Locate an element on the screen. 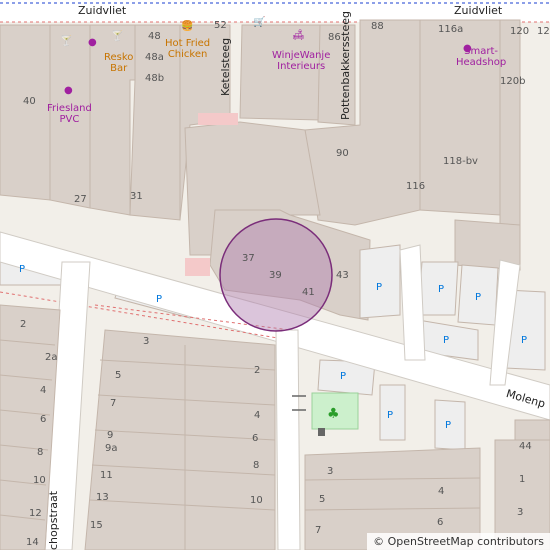  house-number: 9 is located at coordinates (110, 435).